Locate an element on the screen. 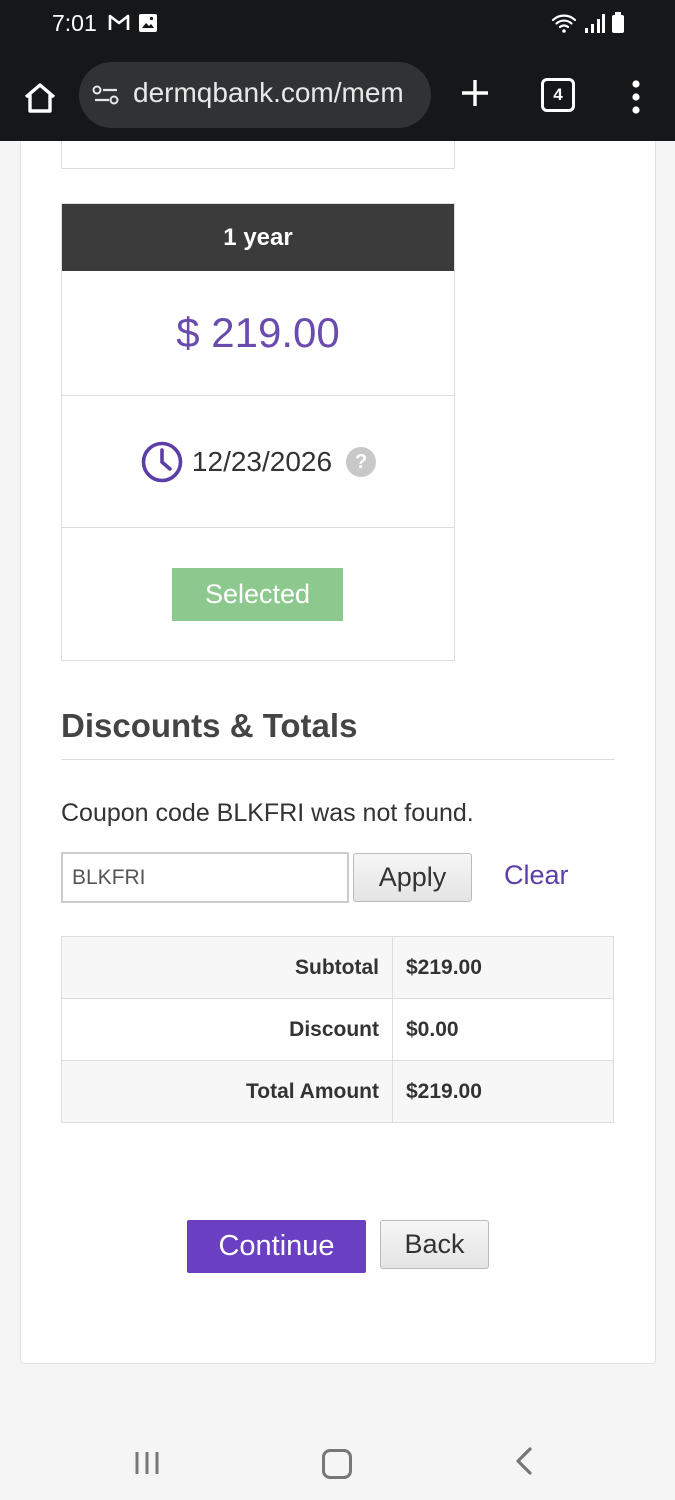 The image size is (675, 1500). plan-expiry: 12/23/2026 ? is located at coordinates (258, 462).